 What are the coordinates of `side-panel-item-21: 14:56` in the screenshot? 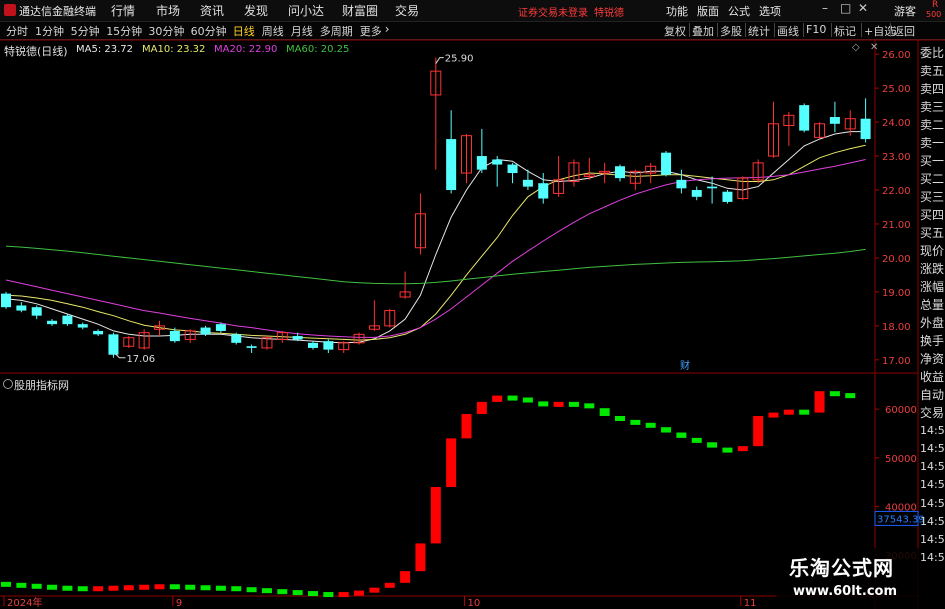 It's located at (932, 430).